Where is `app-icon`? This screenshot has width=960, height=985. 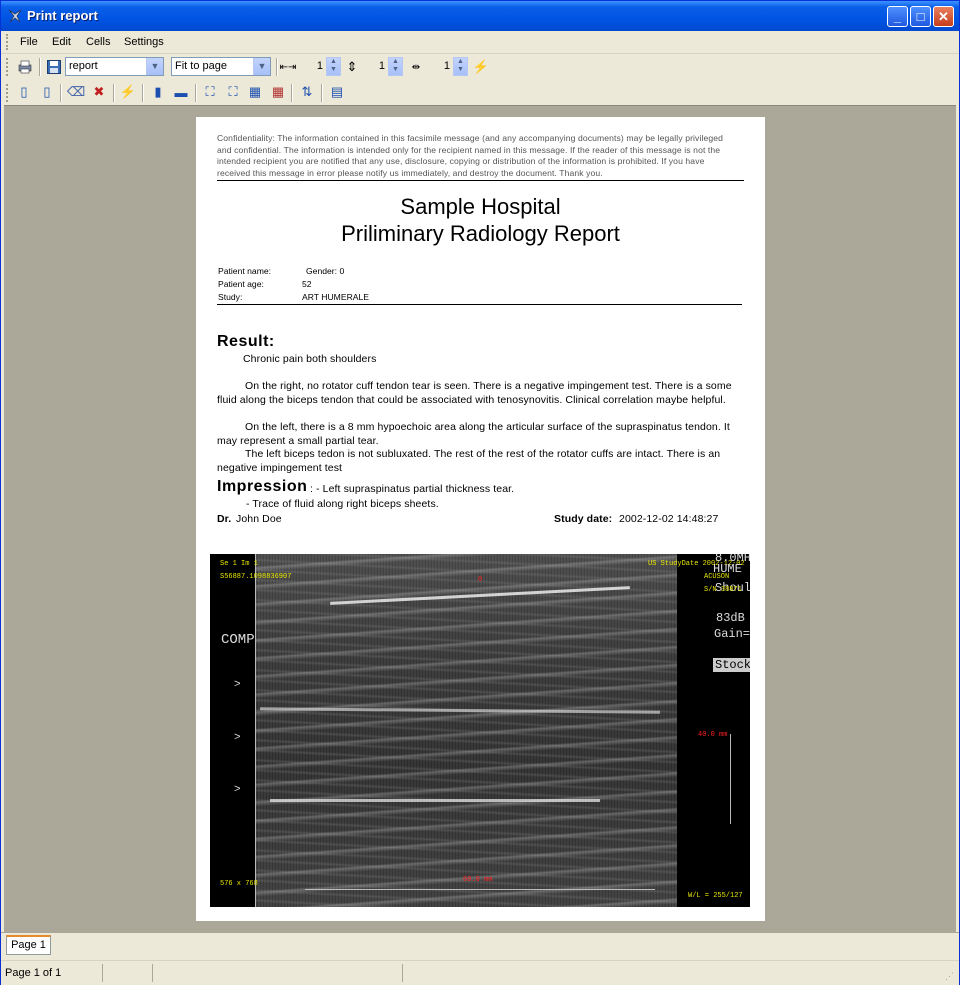 app-icon is located at coordinates (15, 16).